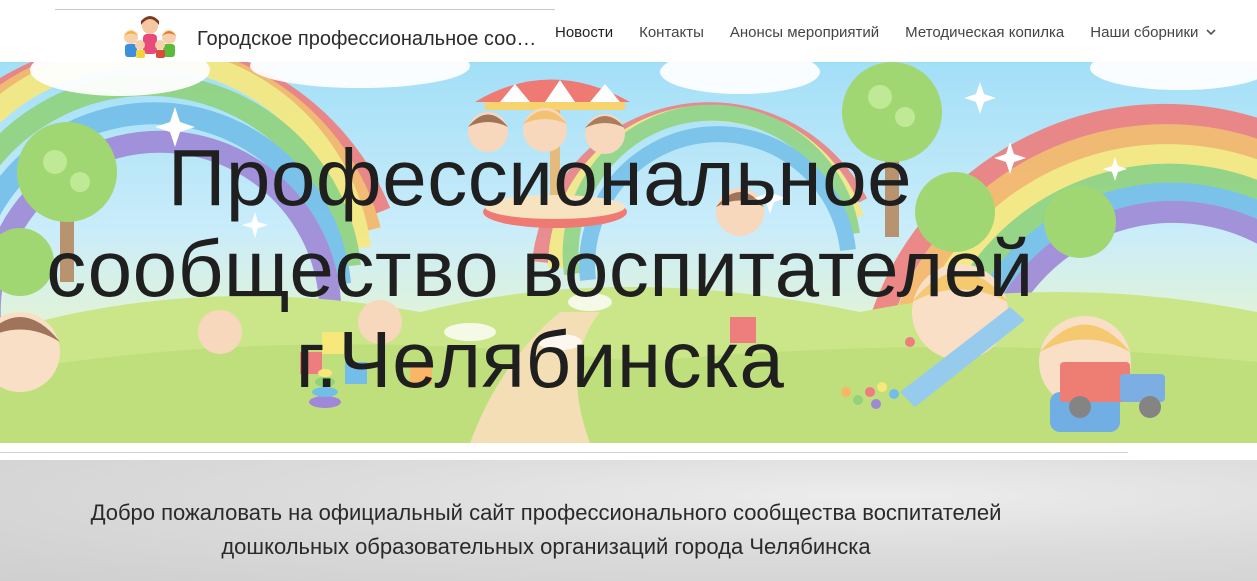  Describe the element at coordinates (564, 452) in the screenshot. I see `section-divider` at that location.